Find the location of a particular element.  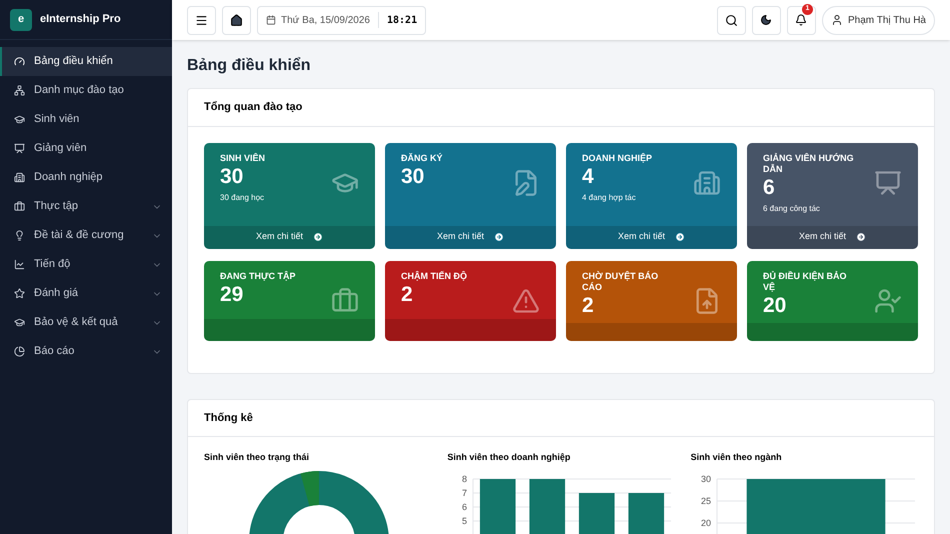

gauge-icon is located at coordinates (19, 61).